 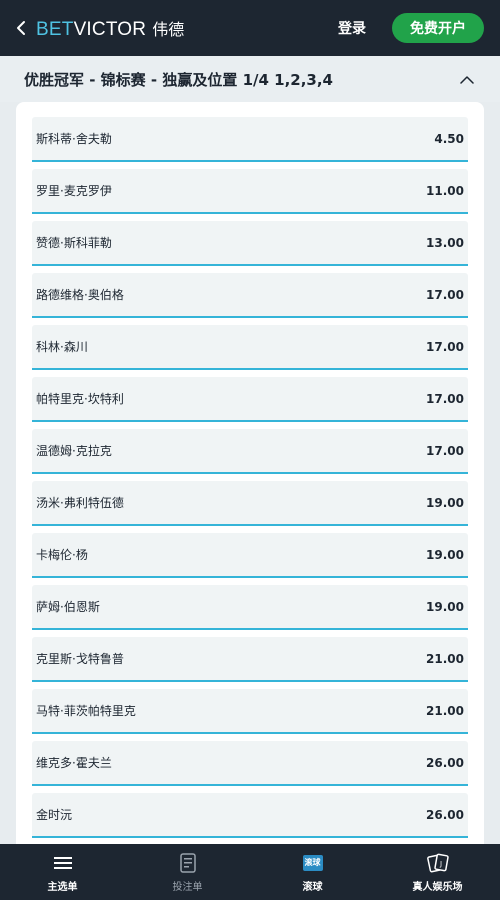 I want to click on runner-name: 克里斯·戈特鲁普, so click(x=80, y=659).